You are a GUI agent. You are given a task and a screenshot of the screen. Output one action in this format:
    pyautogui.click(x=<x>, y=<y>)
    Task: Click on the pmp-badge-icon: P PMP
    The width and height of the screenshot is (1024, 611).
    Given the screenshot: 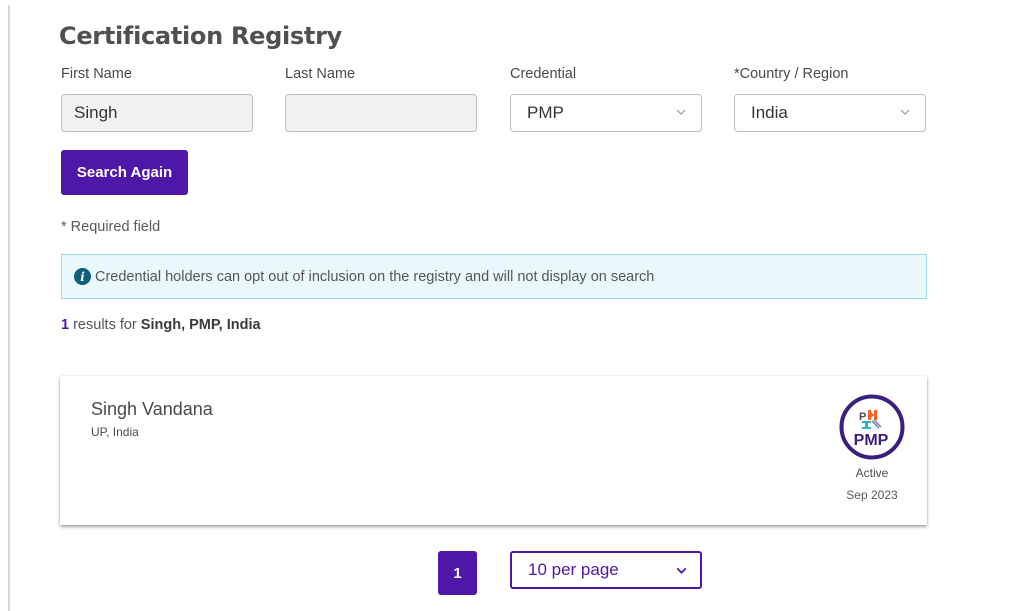 What is the action you would take?
    pyautogui.click(x=872, y=427)
    